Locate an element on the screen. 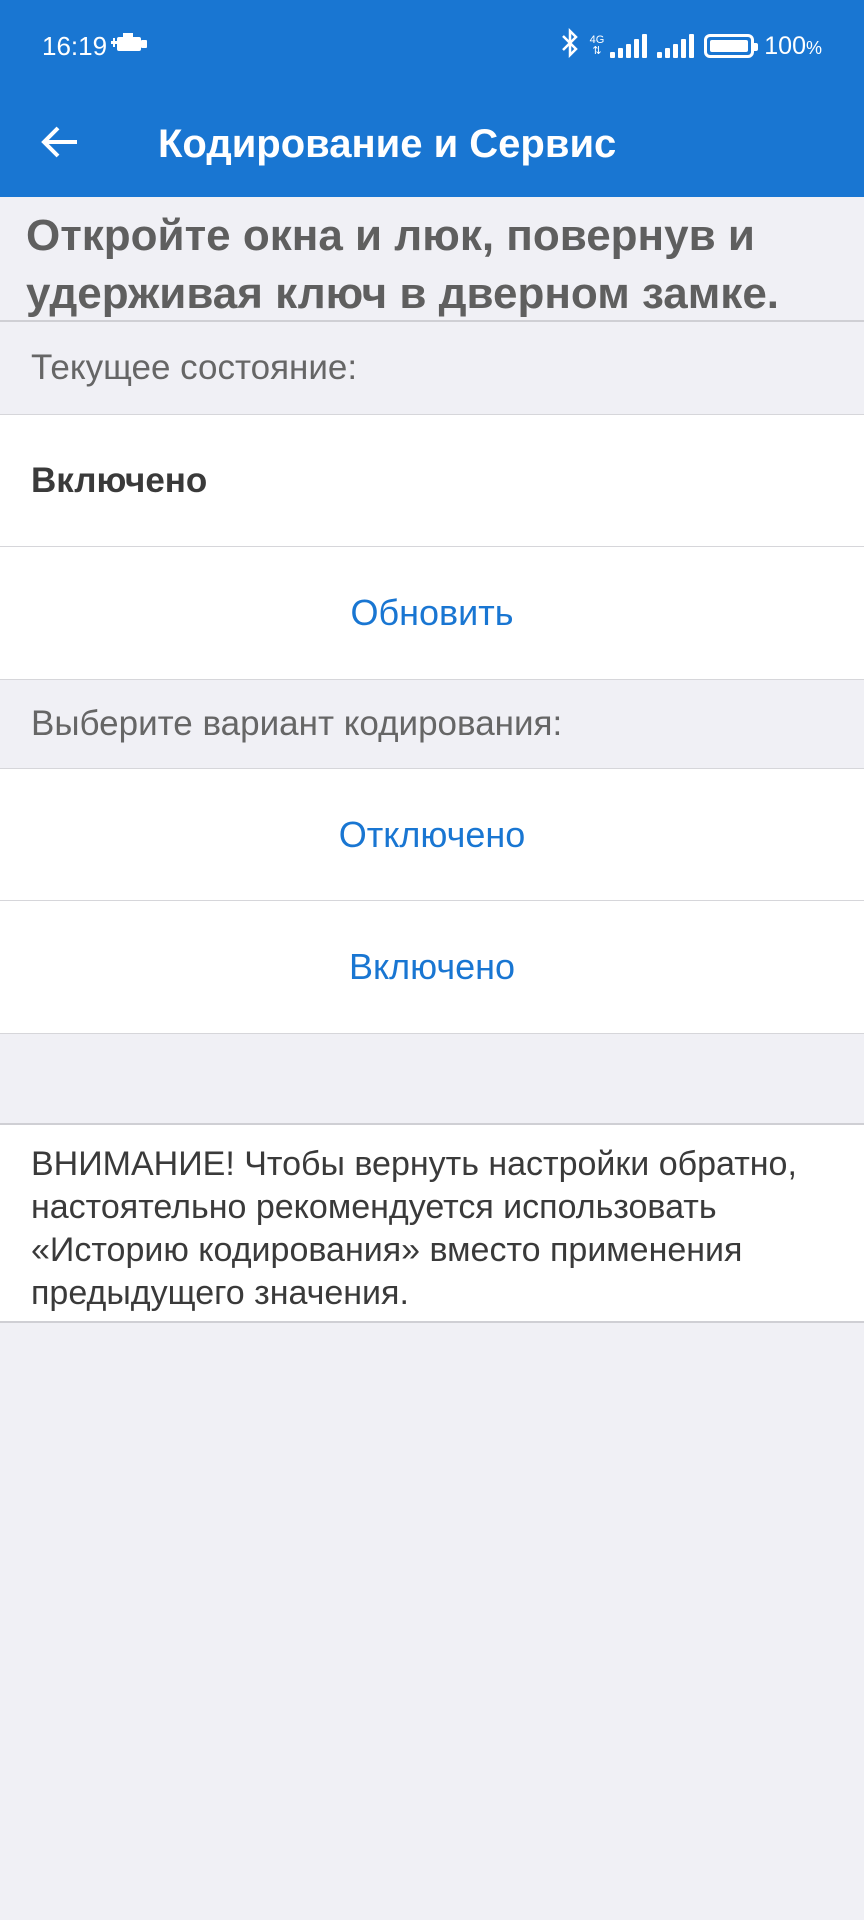 The image size is (864, 1920). option-disabled-label: Отключено is located at coordinates (432, 834).